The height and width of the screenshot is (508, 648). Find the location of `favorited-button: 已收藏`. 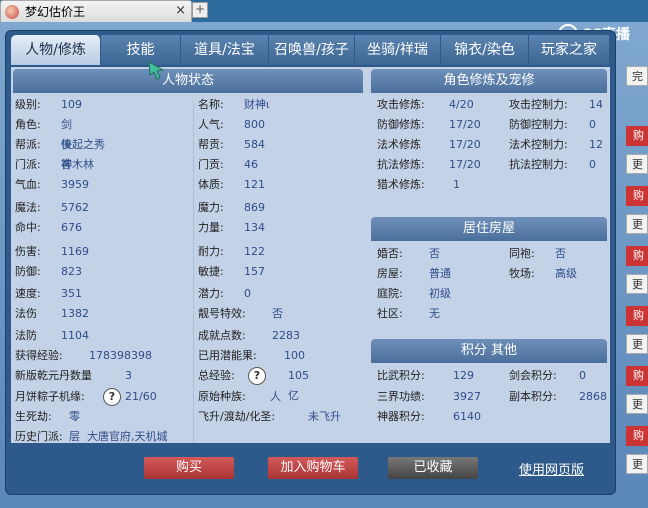

favorited-button: 已收藏 is located at coordinates (433, 468).